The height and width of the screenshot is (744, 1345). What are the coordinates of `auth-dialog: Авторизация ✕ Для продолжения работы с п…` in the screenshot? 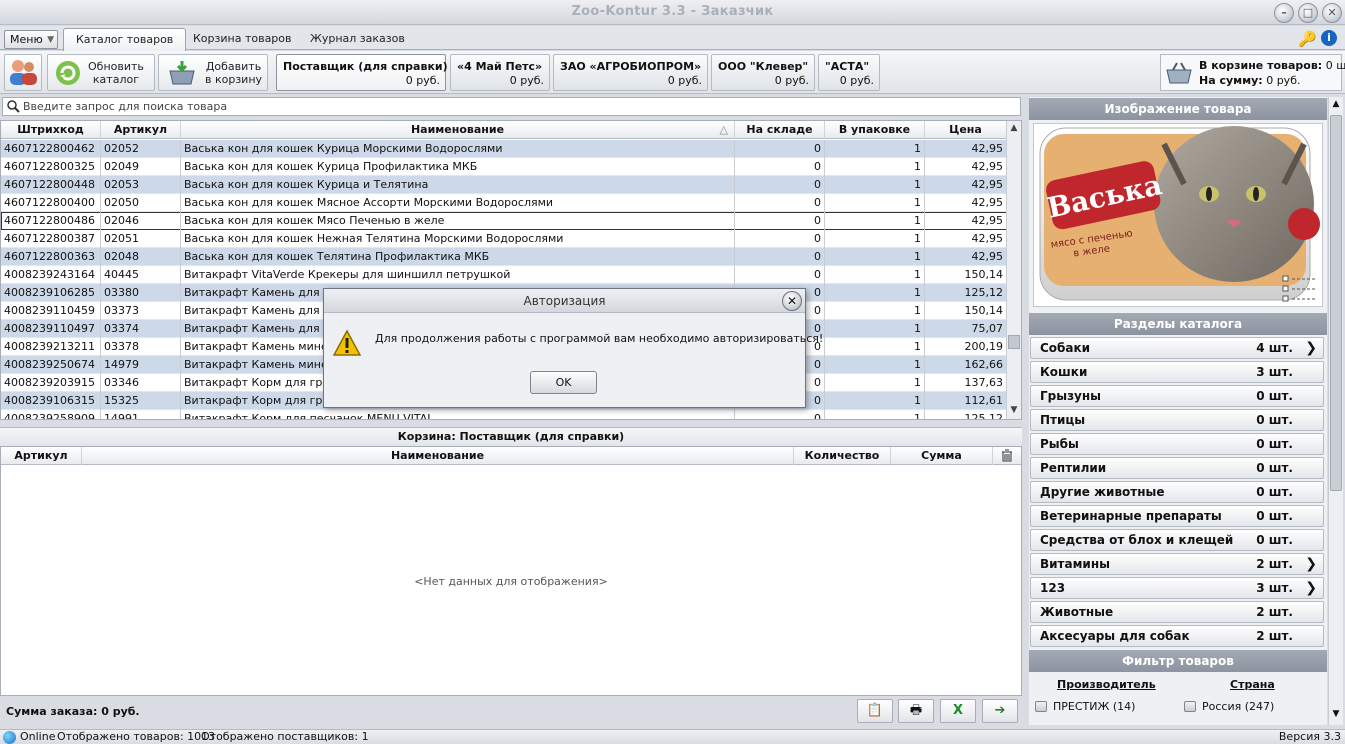 It's located at (573, 348).